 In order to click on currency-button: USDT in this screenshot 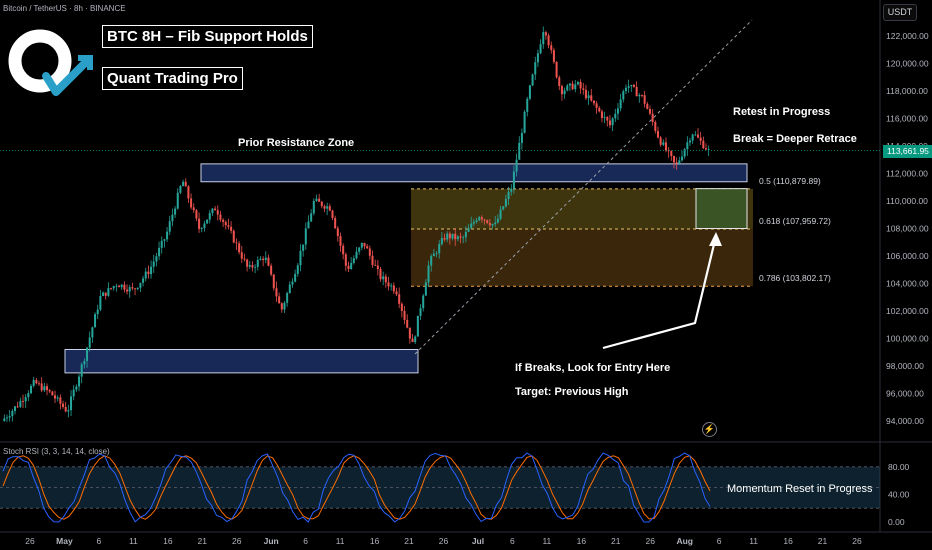, I will do `click(900, 12)`.